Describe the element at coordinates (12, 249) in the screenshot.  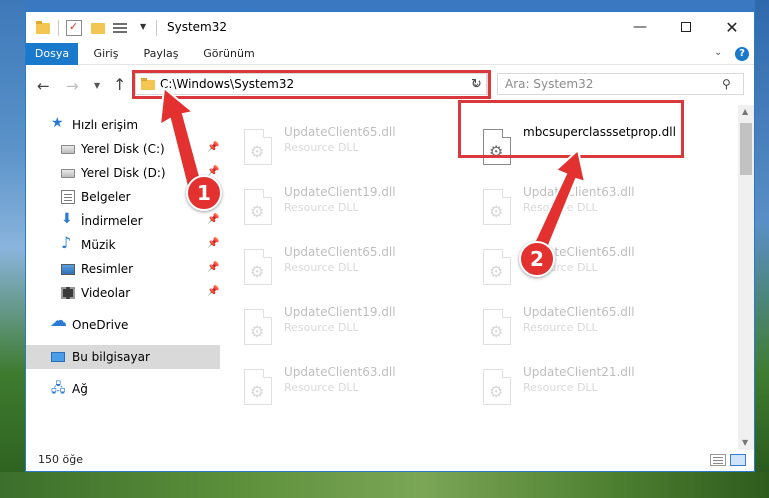
I see `desktop-background` at that location.